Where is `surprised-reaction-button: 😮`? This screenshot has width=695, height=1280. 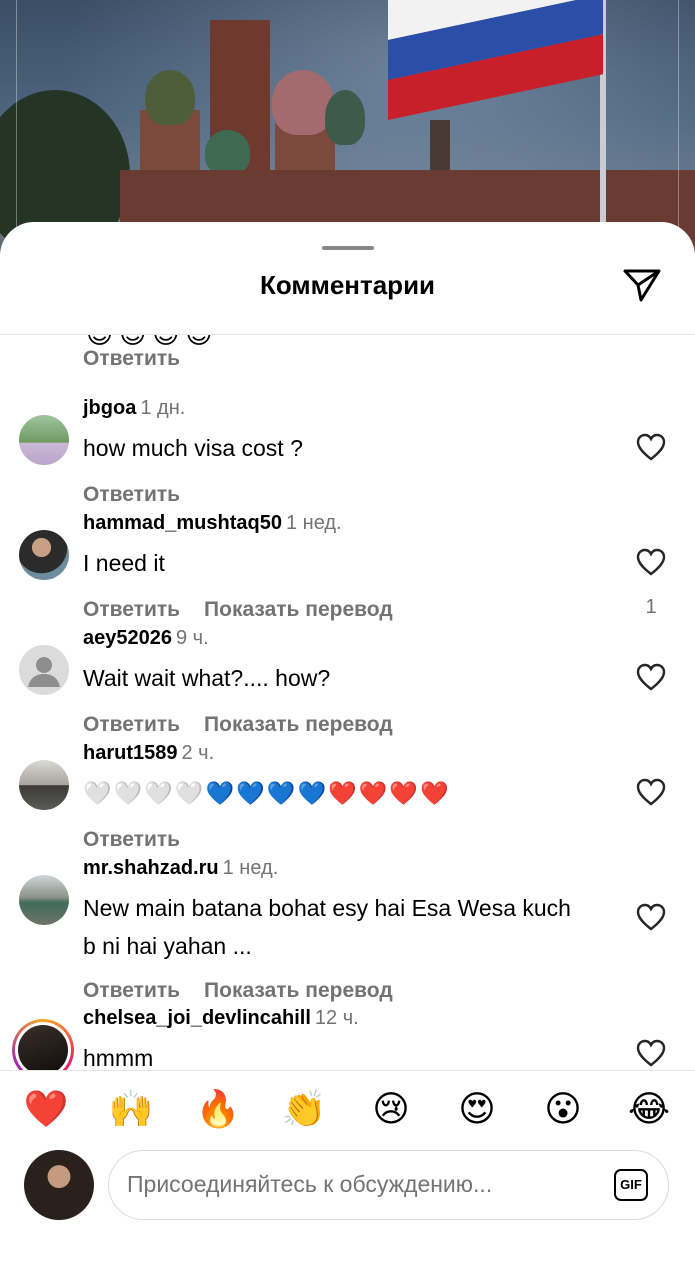
surprised-reaction-button: 😮 is located at coordinates (563, 1109).